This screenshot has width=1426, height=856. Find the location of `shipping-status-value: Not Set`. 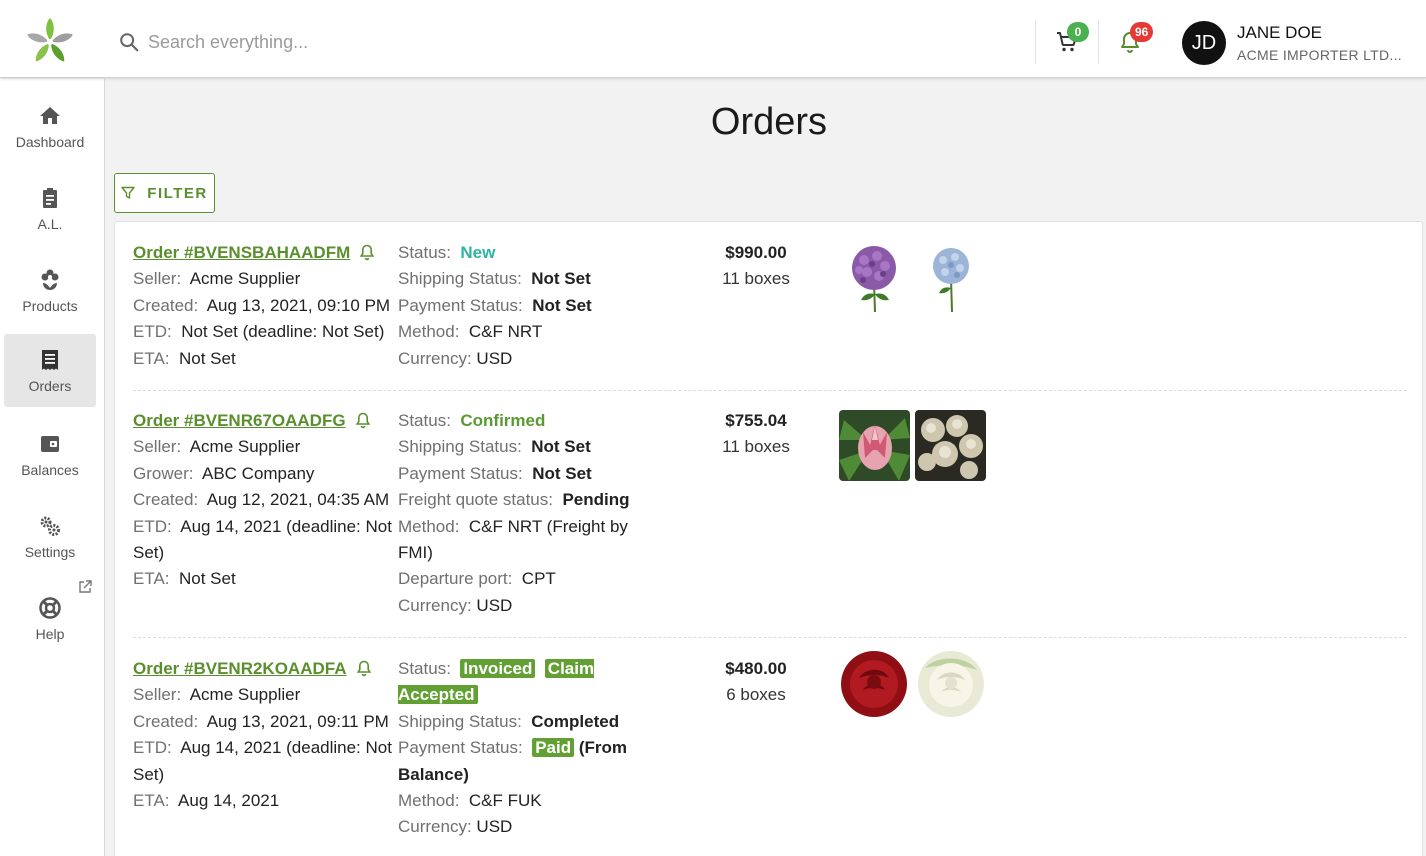

shipping-status-value: Not Set is located at coordinates (561, 447).